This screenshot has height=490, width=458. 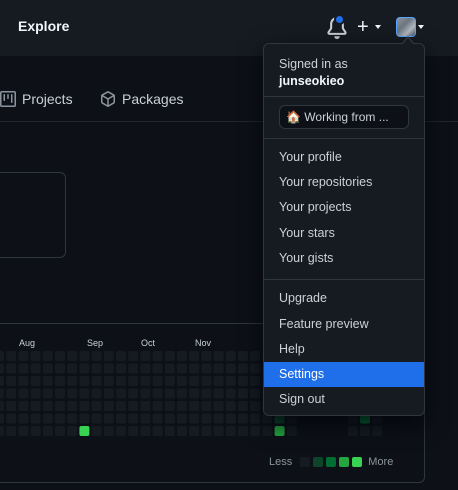 I want to click on explore-link: Explore, so click(x=43, y=26).